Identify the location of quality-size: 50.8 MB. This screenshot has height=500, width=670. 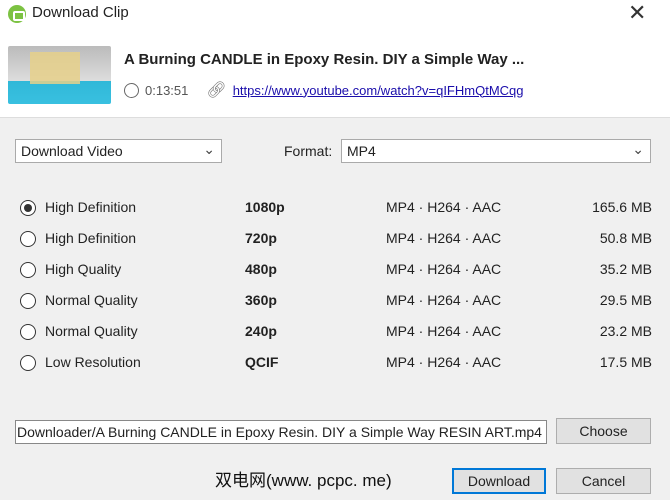
(625, 238).